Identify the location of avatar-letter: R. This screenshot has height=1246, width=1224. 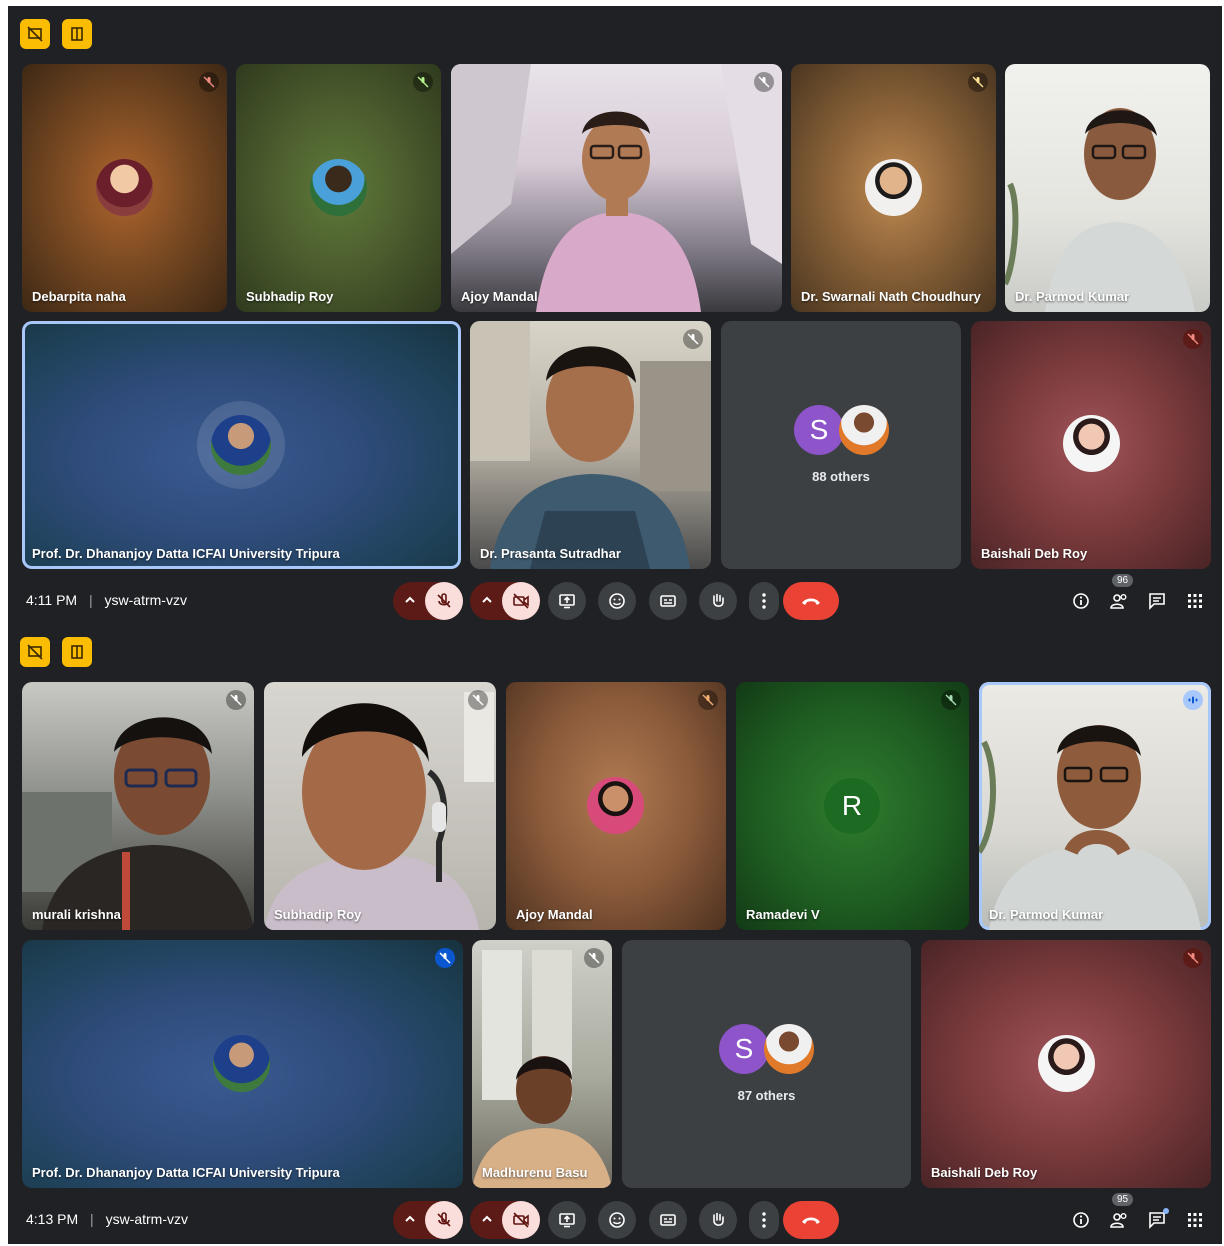
(852, 806).